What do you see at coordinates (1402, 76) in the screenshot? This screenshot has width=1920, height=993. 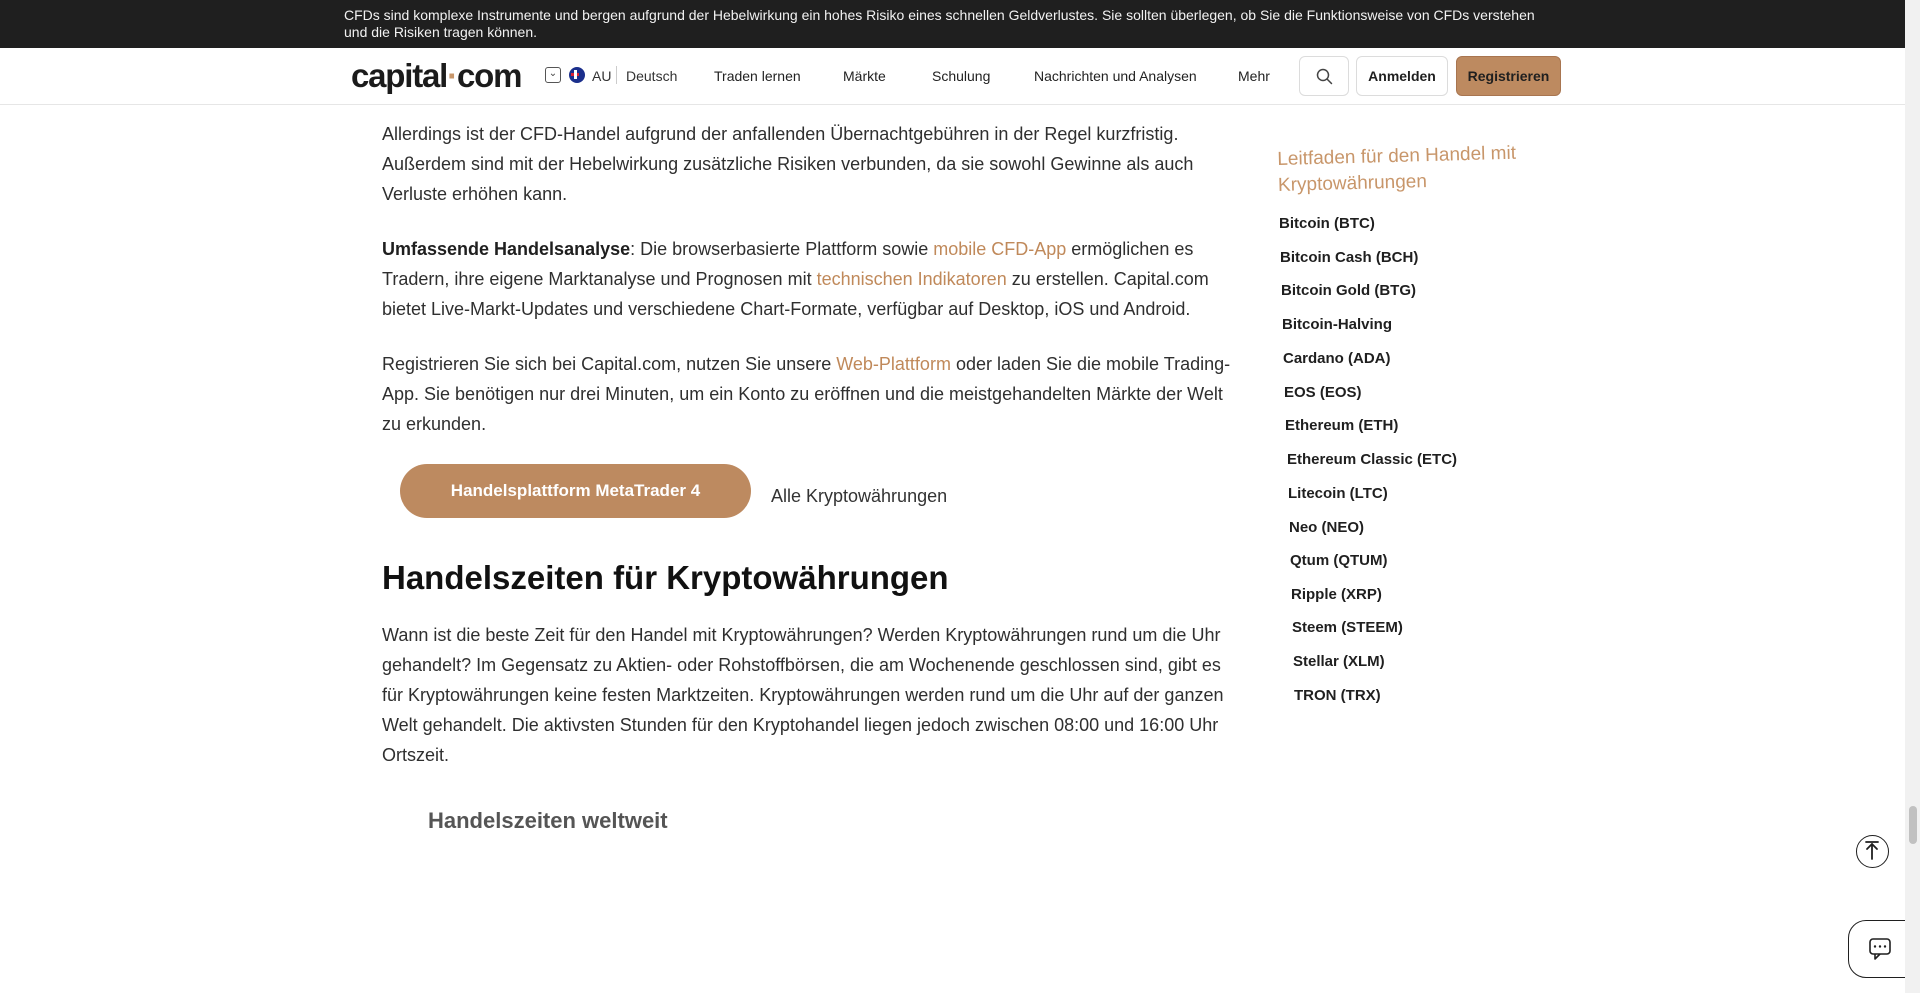 I see `login-button: Anmelden` at bounding box center [1402, 76].